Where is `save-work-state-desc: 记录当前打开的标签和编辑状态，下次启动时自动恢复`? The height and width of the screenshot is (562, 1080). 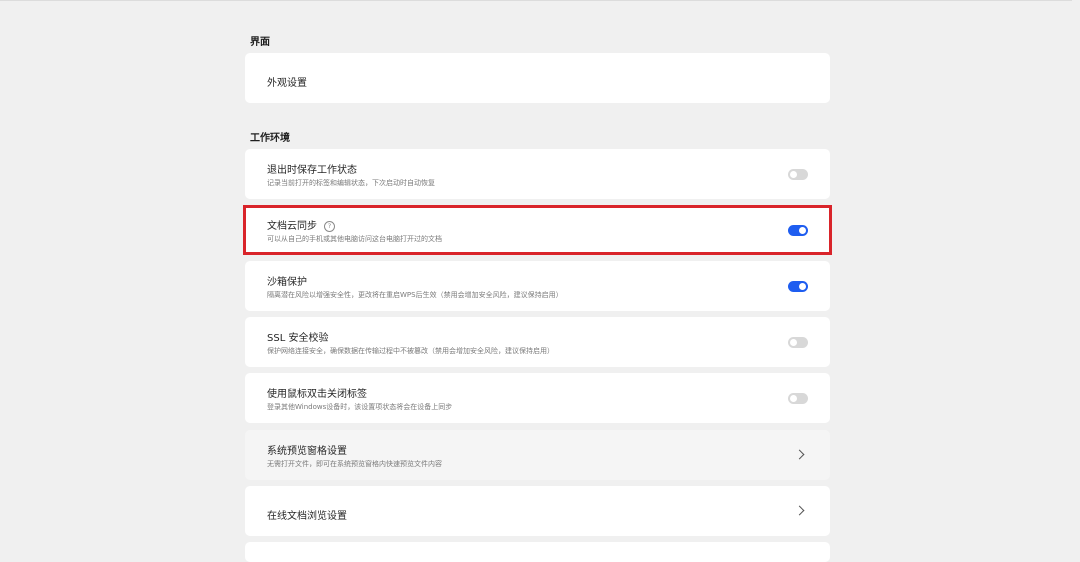
save-work-state-desc: 记录当前打开的标签和编辑状态，下次启动时自动恢复 is located at coordinates (351, 183).